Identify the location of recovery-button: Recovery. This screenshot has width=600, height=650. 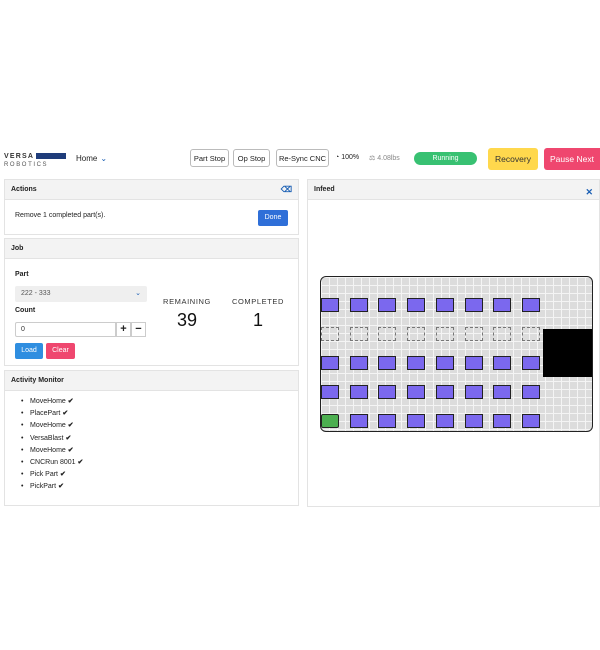
(513, 159).